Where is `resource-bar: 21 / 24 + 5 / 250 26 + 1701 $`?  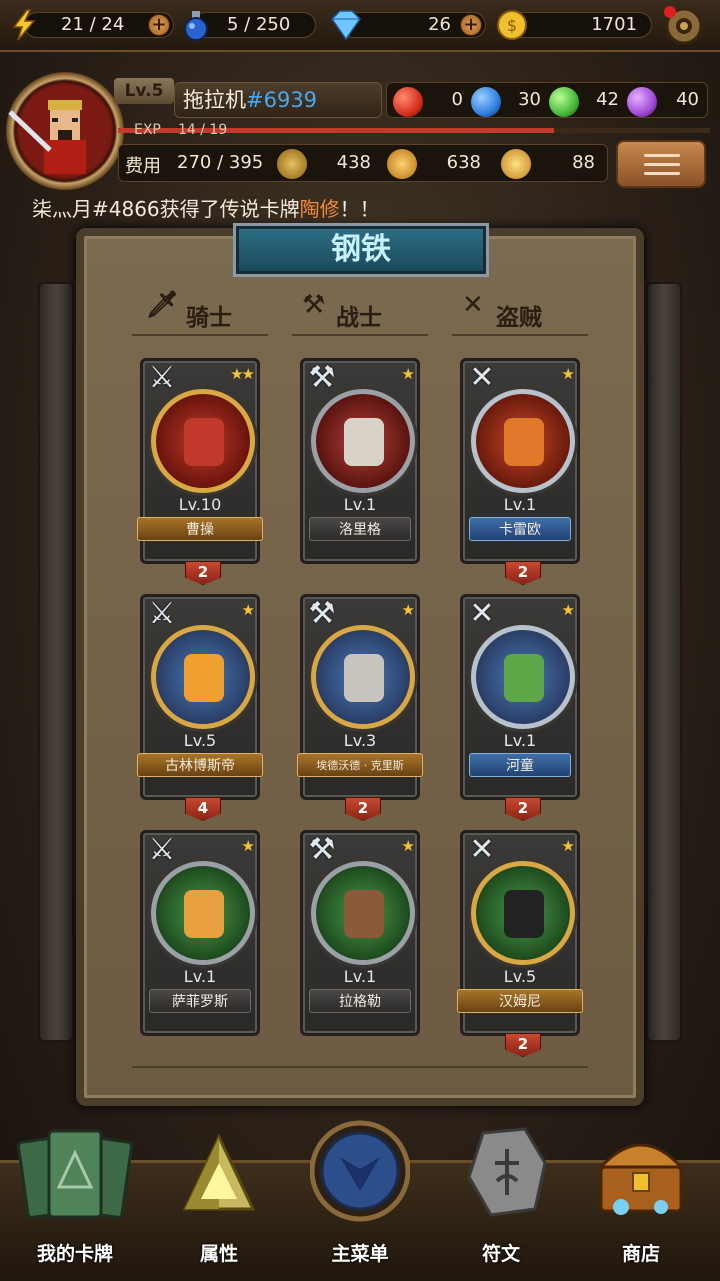
resource-bar: 21 / 24 + 5 / 250 26 + 1701 $ is located at coordinates (360, 26).